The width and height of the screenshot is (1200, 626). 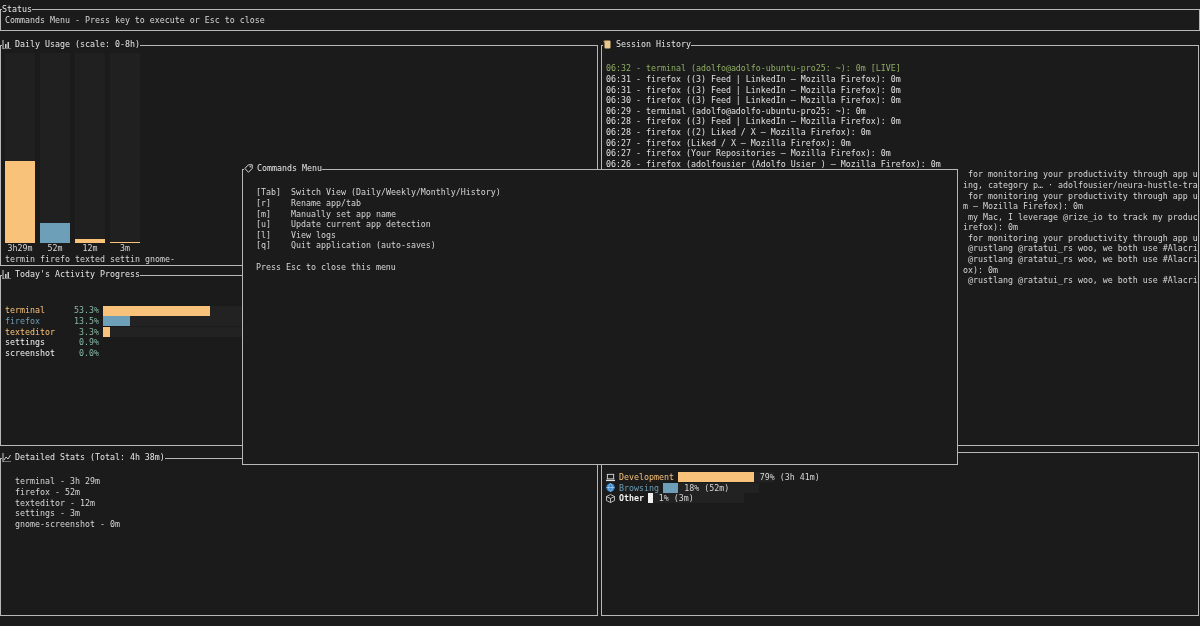 I want to click on laptop-icon, so click(x=610, y=477).